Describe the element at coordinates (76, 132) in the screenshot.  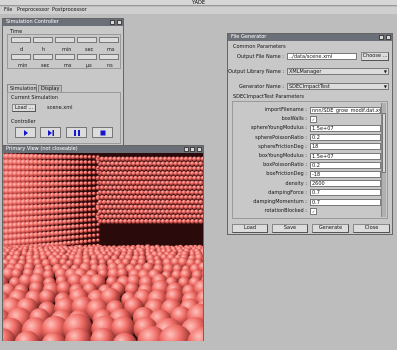
I see `pause-button` at that location.